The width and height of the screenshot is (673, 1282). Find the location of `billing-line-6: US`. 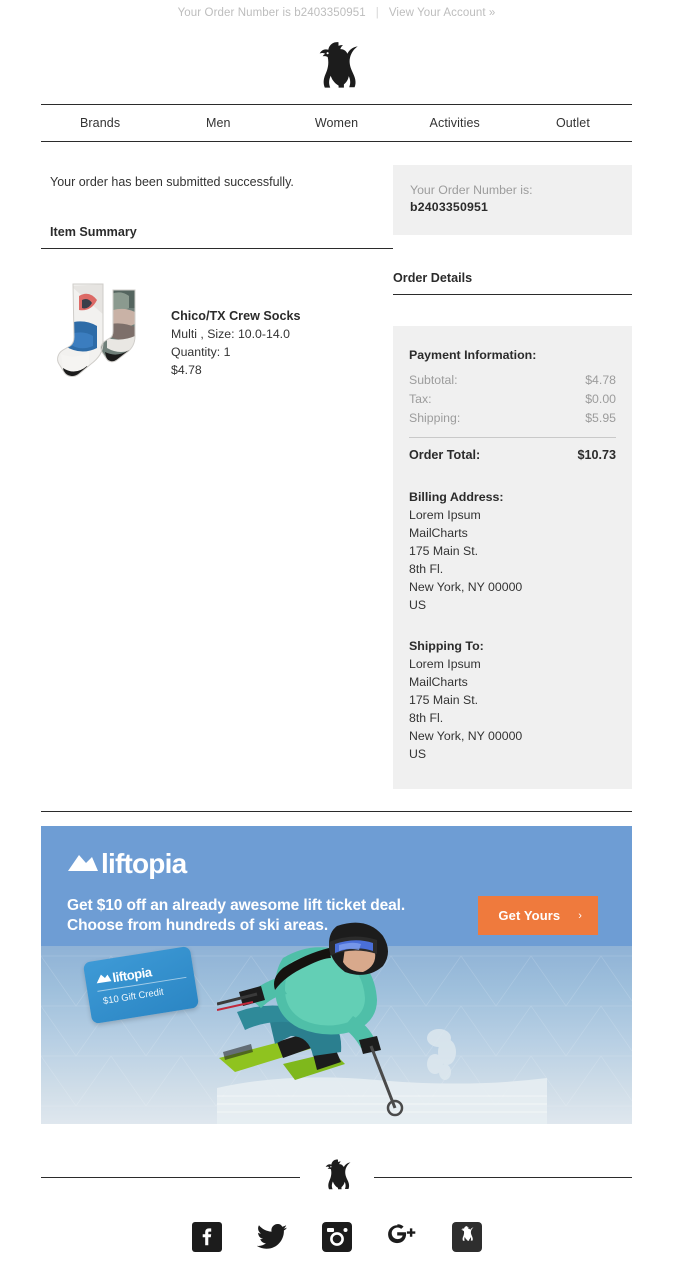

billing-line-6: US is located at coordinates (418, 605).